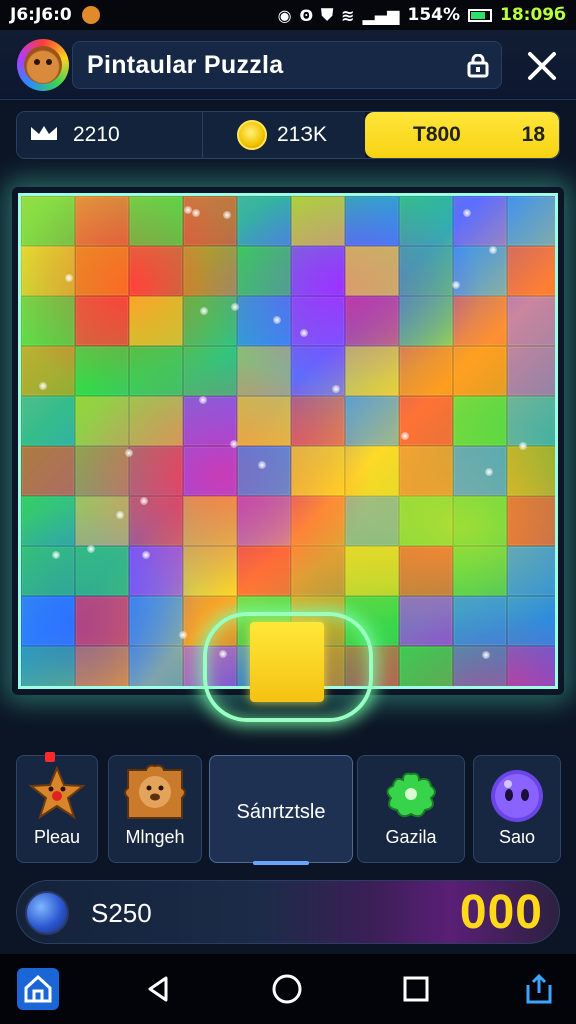 This screenshot has height=1024, width=576. I want to click on tray-item-pleau: Pleau, so click(57, 807).